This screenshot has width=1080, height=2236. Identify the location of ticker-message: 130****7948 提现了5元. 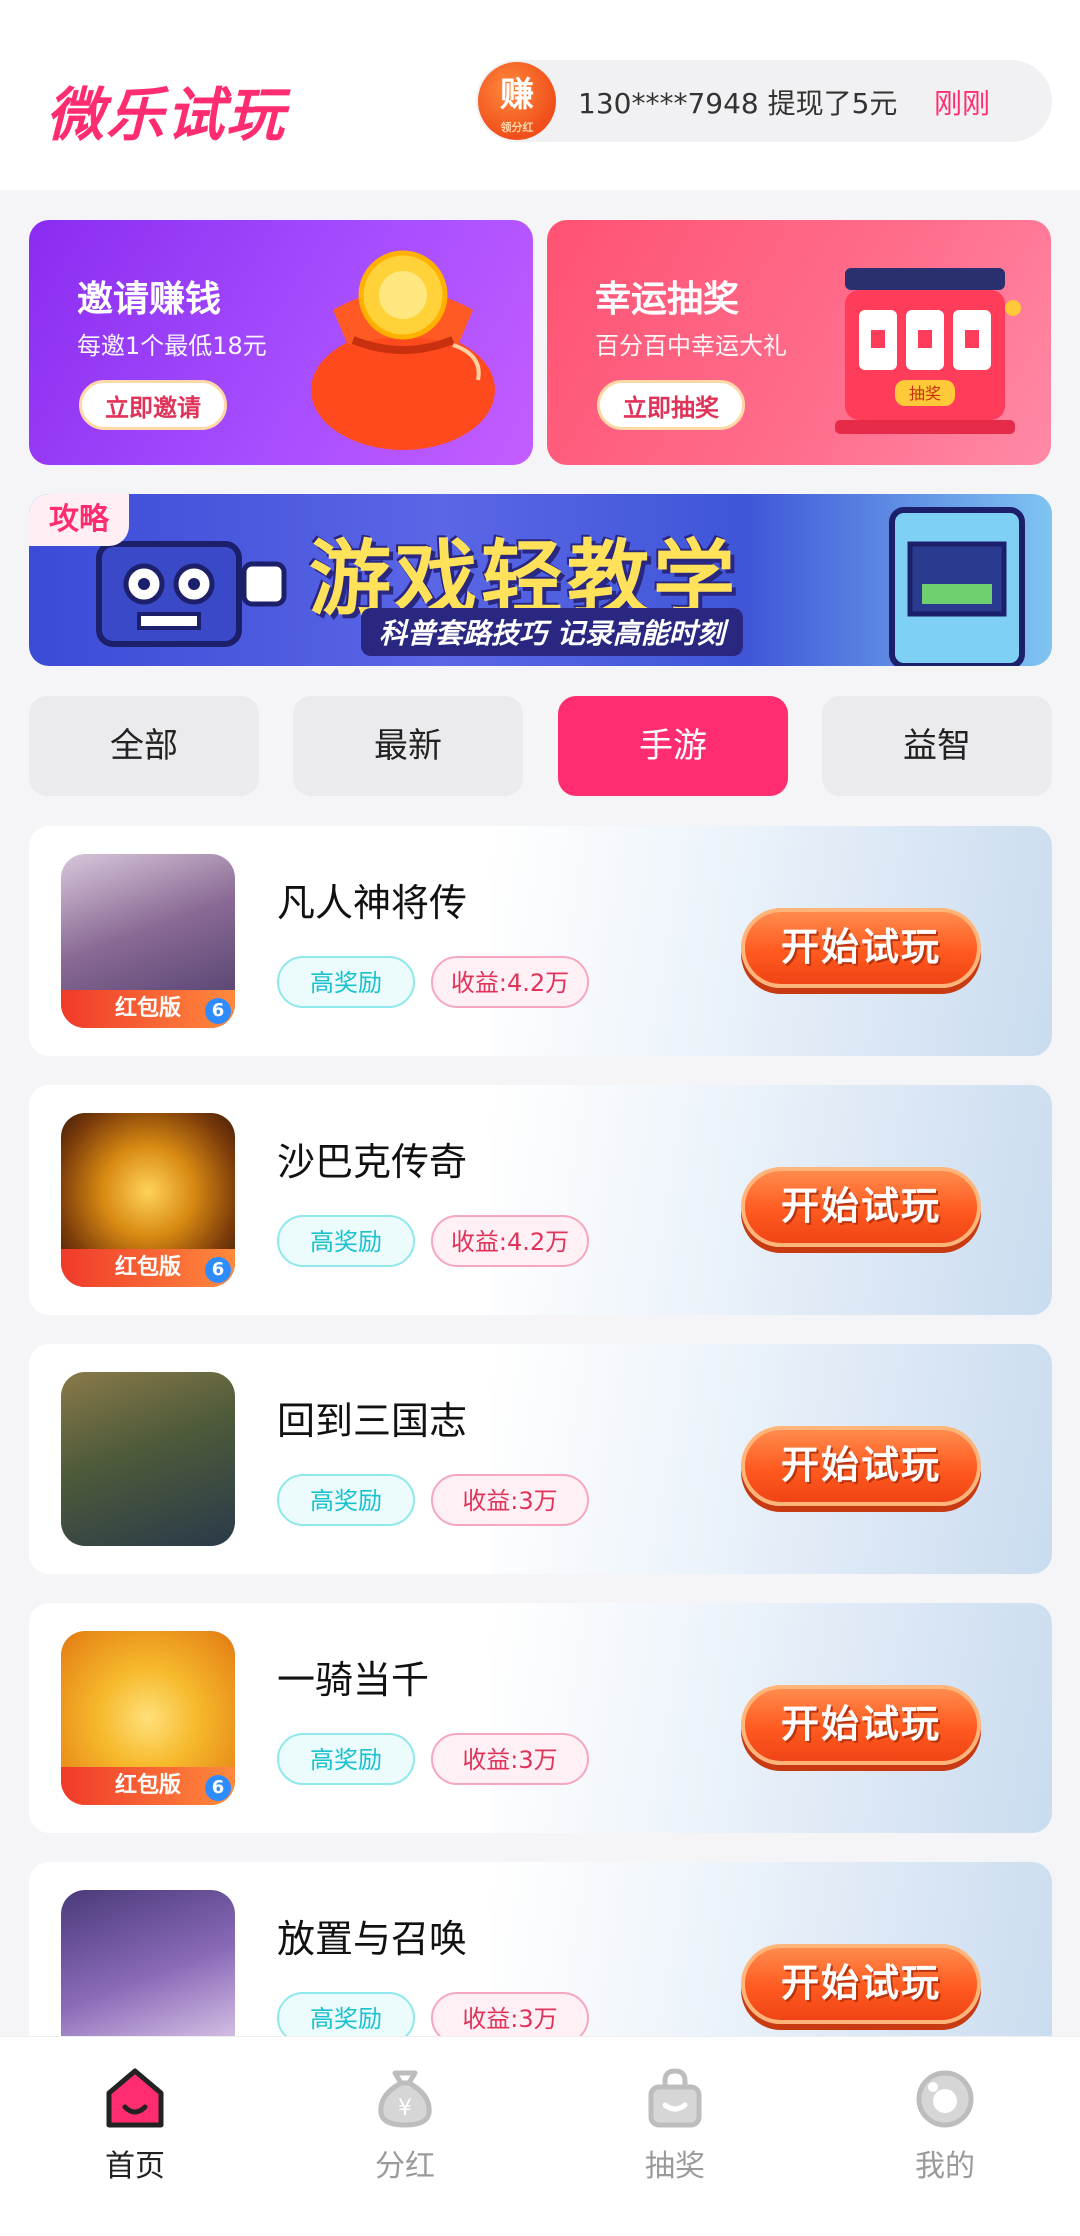
(738, 103).